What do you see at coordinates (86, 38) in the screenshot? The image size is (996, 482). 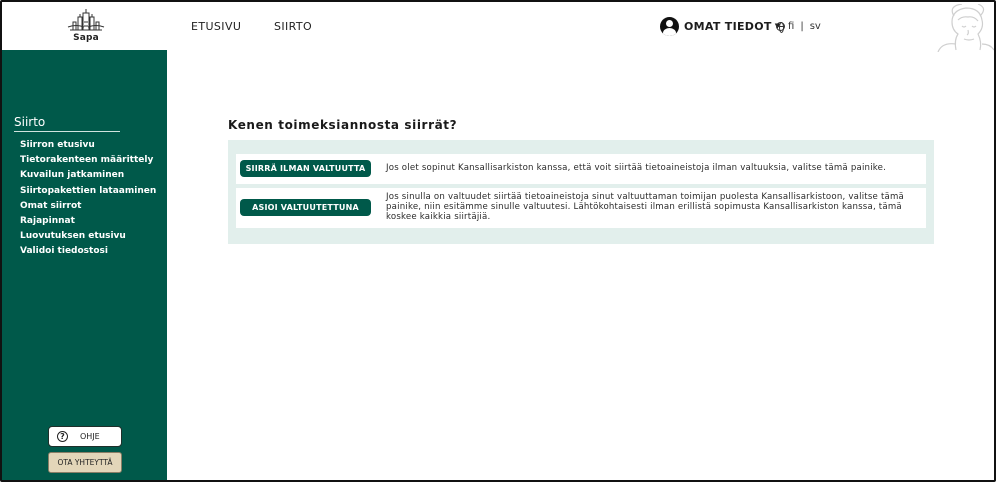 I see `logo-text: Sapa` at bounding box center [86, 38].